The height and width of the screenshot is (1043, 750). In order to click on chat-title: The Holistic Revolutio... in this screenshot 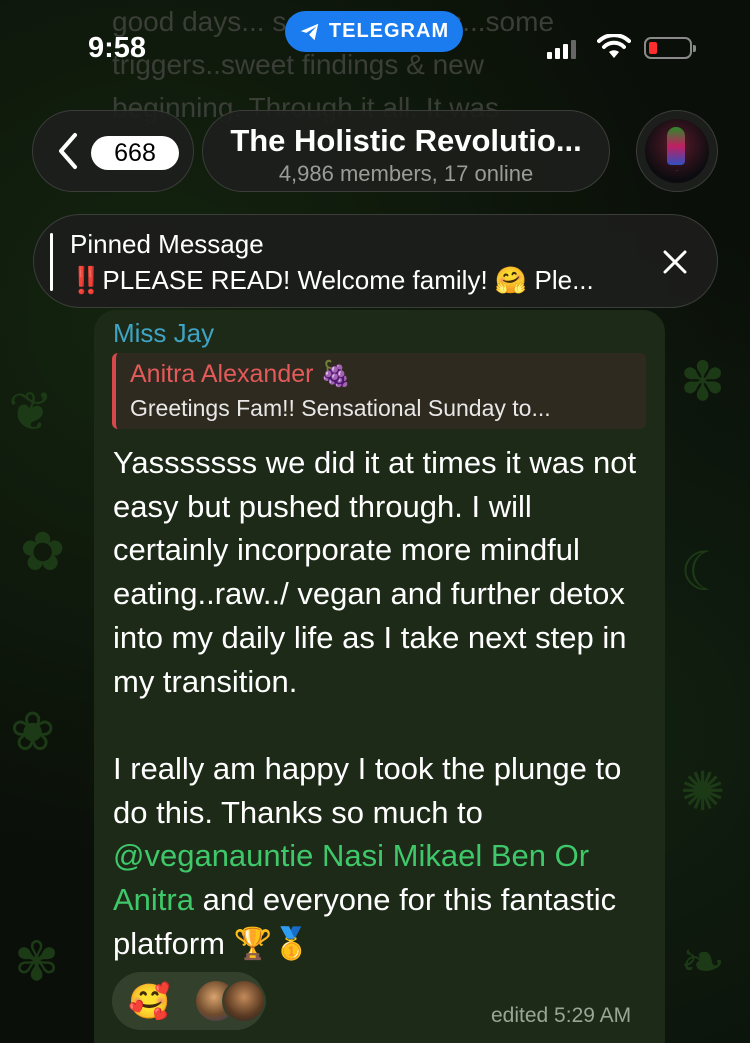, I will do `click(406, 140)`.